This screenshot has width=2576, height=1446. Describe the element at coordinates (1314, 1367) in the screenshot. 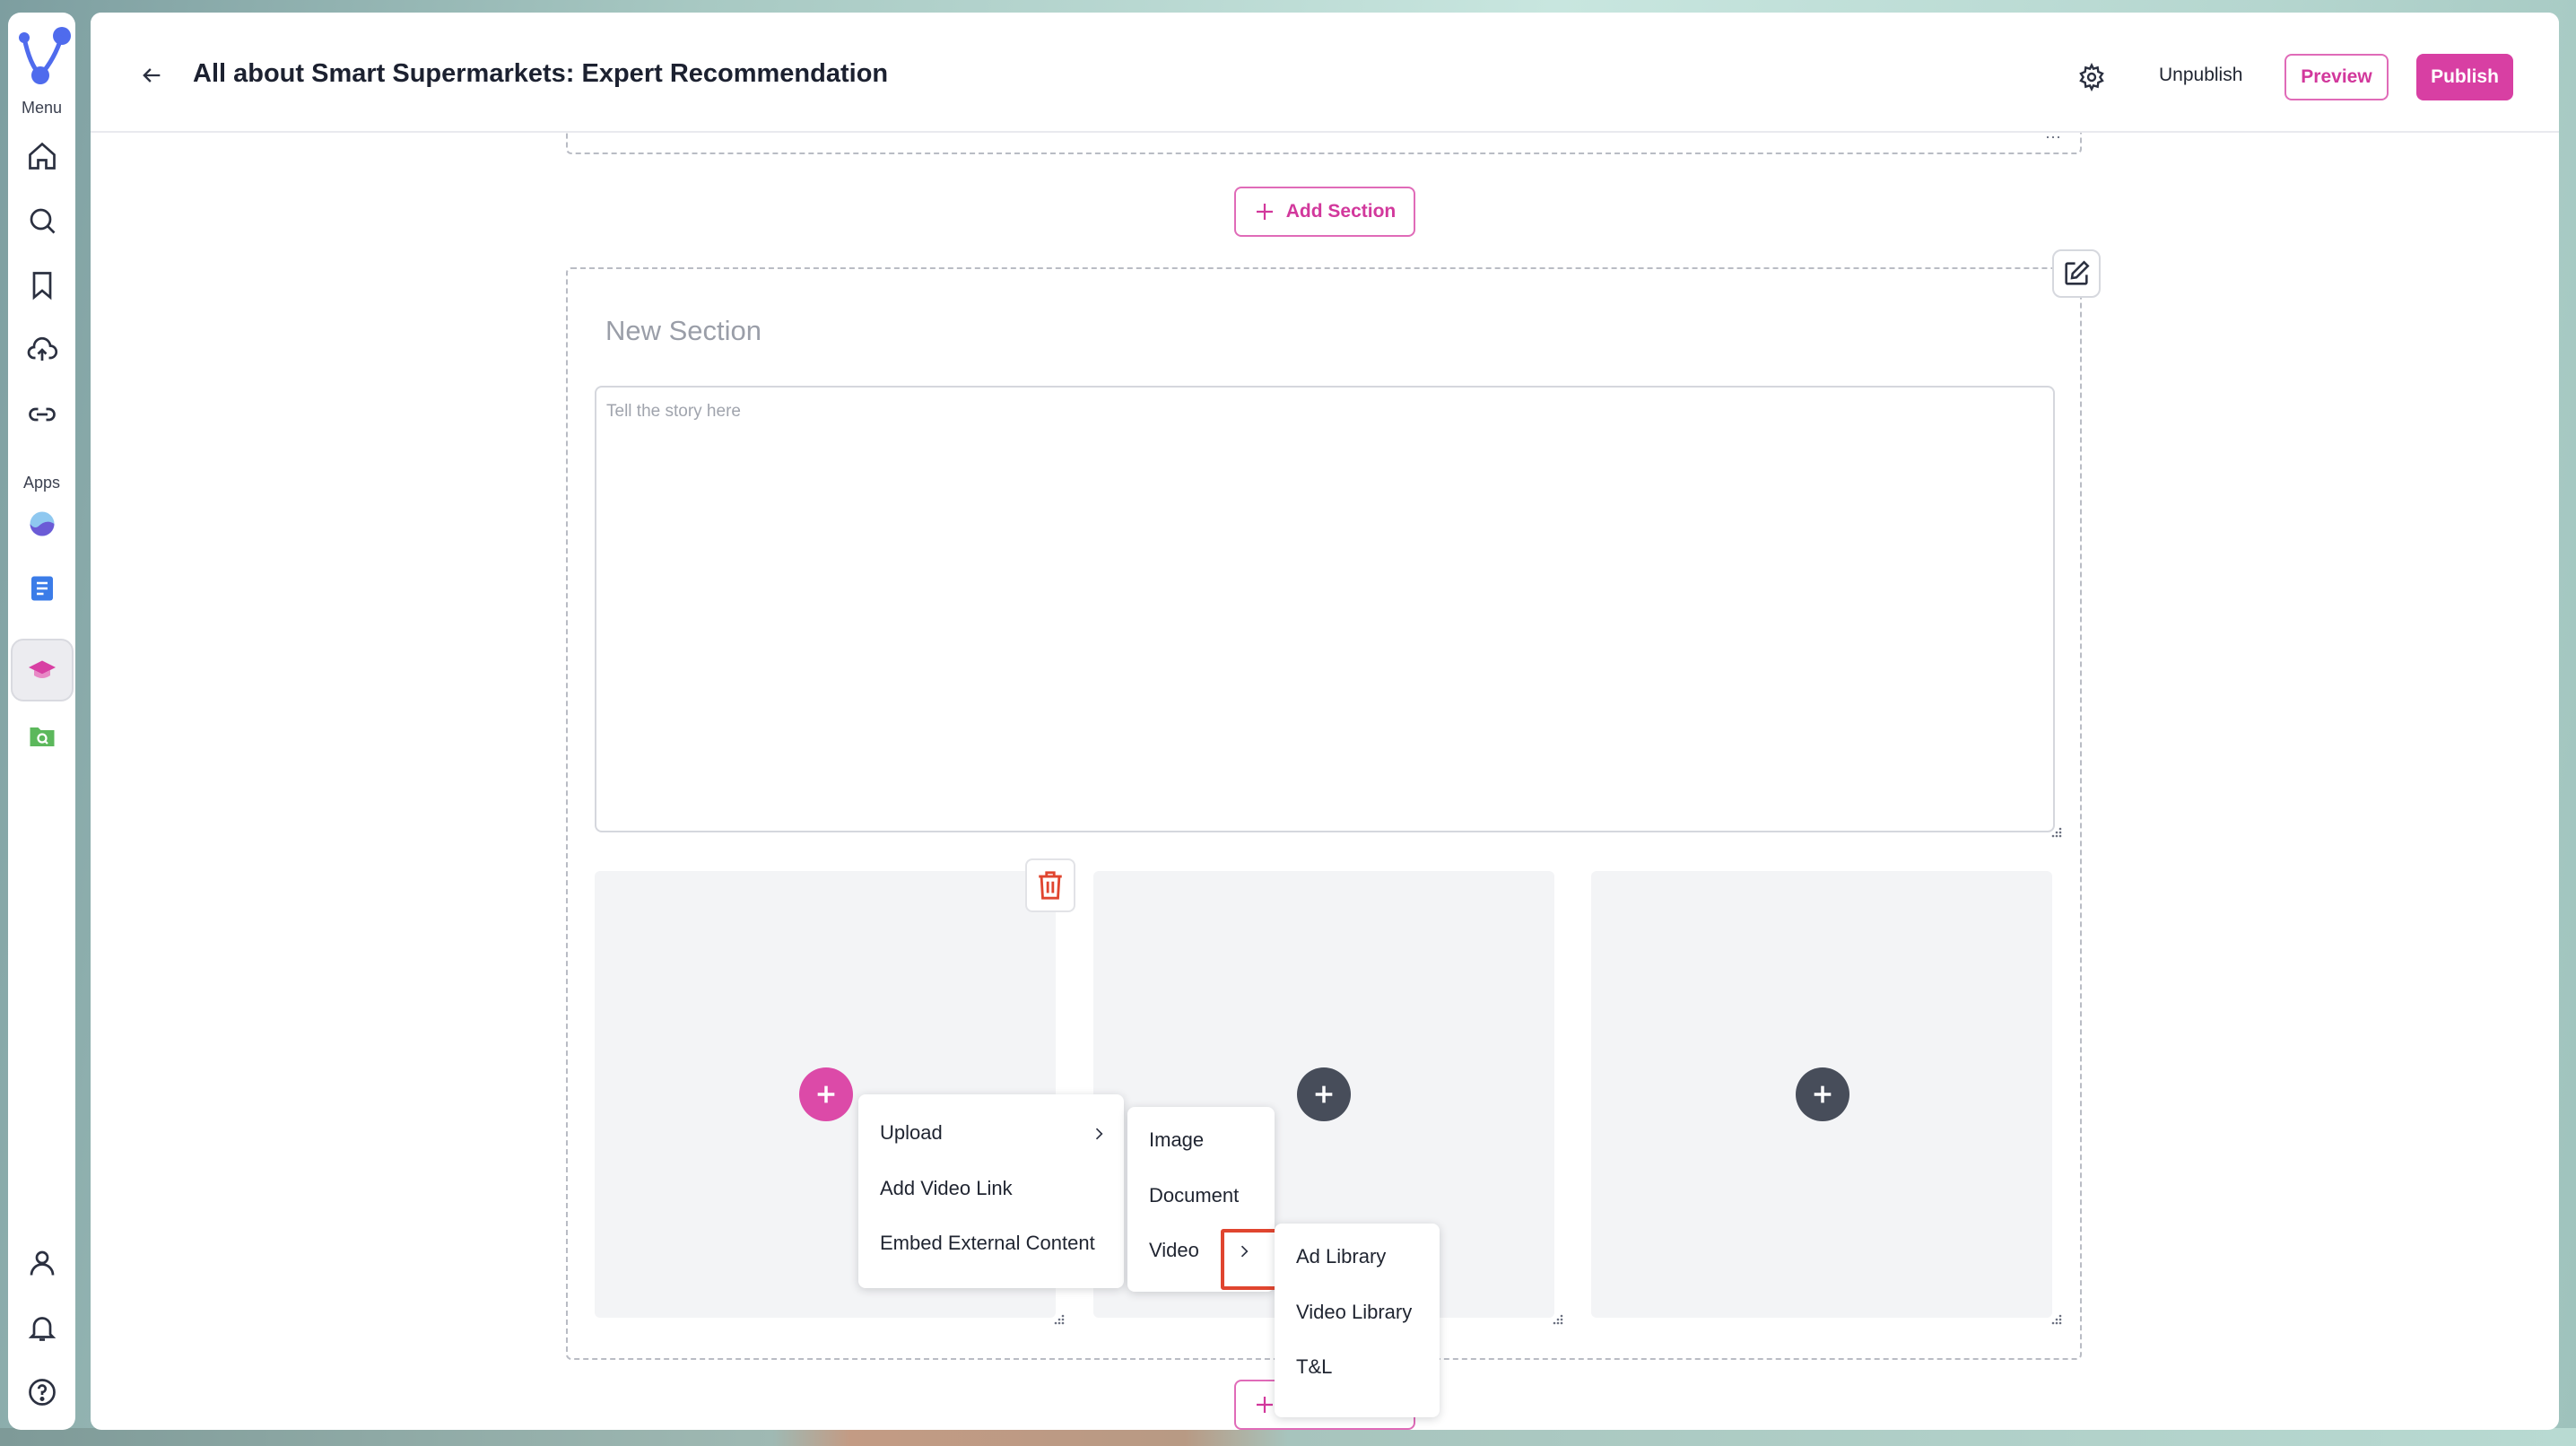

I see `menu-item-tl: T&L` at that location.